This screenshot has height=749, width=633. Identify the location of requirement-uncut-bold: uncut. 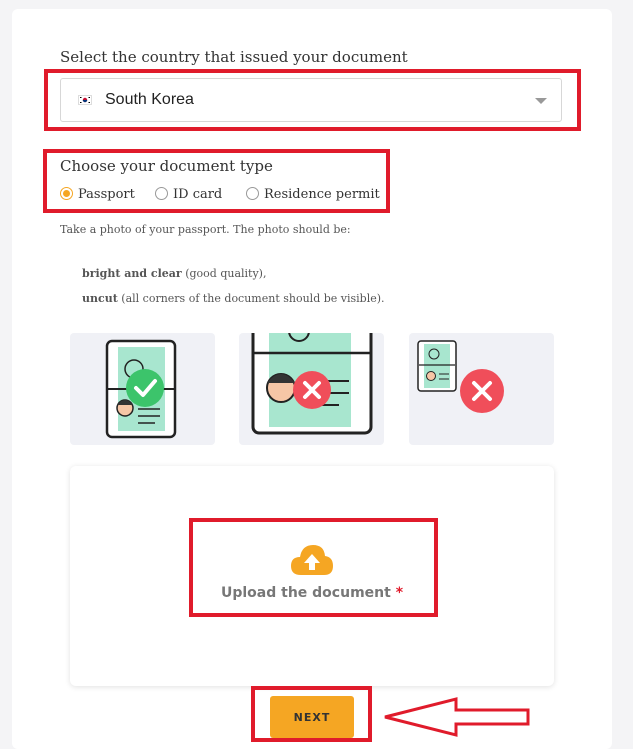
(100, 298).